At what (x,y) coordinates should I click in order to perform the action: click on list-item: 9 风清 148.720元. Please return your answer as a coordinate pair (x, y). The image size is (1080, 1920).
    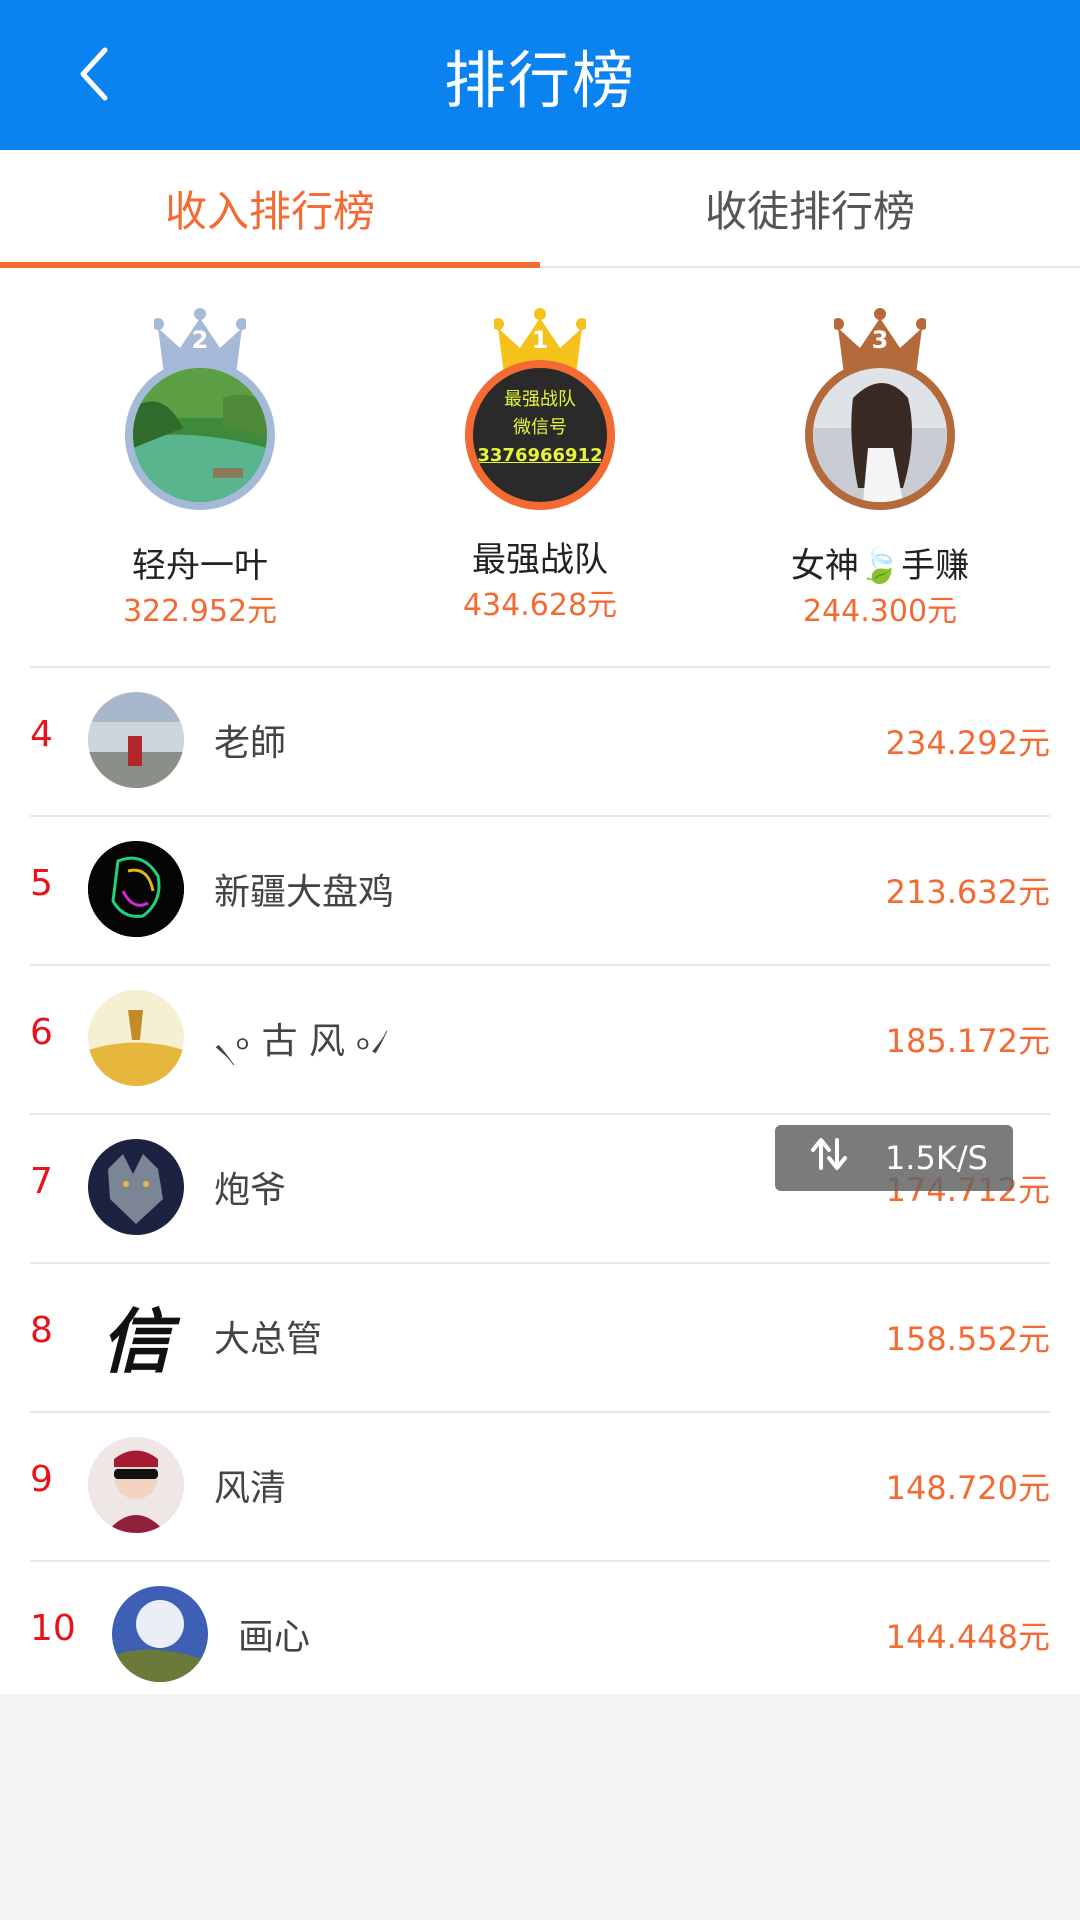
    Looking at the image, I should click on (540, 1485).